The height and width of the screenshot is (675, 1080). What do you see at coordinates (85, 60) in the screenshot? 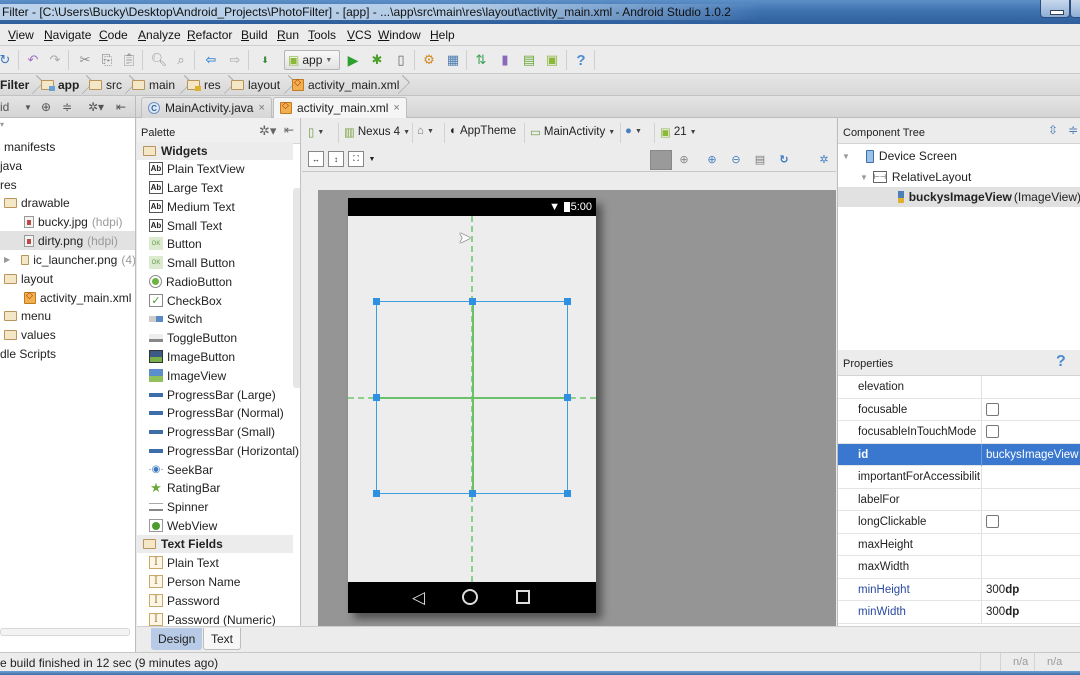
I see `cut-icon: ✂` at bounding box center [85, 60].